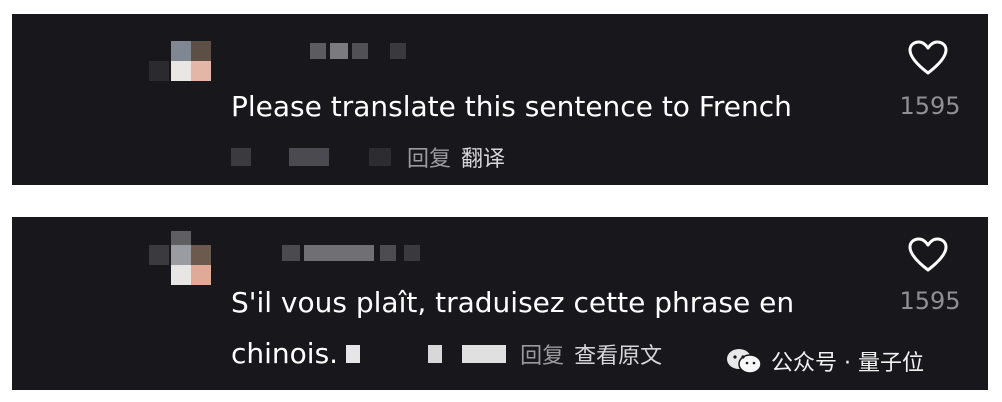 This screenshot has width=1002, height=402. What do you see at coordinates (847, 363) in the screenshot?
I see `watermark-text: 公众号 · 量子位` at bounding box center [847, 363].